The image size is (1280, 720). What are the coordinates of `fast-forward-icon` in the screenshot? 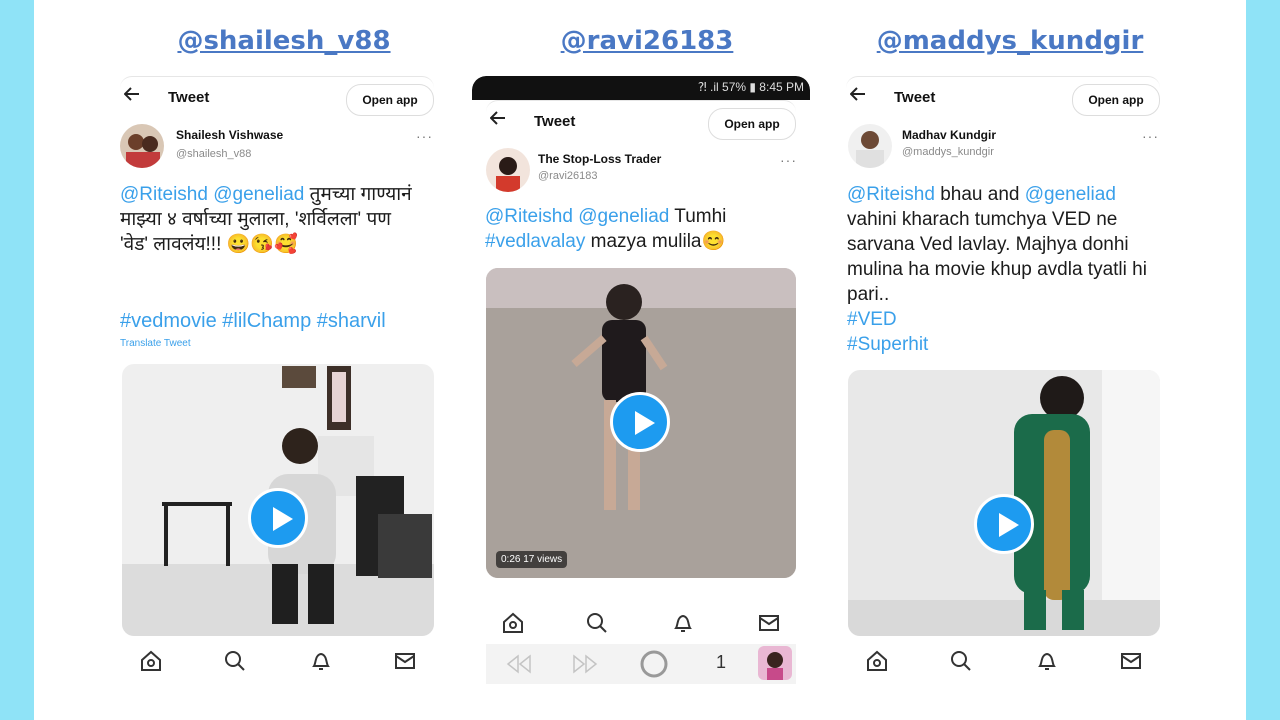 It's located at (585, 666).